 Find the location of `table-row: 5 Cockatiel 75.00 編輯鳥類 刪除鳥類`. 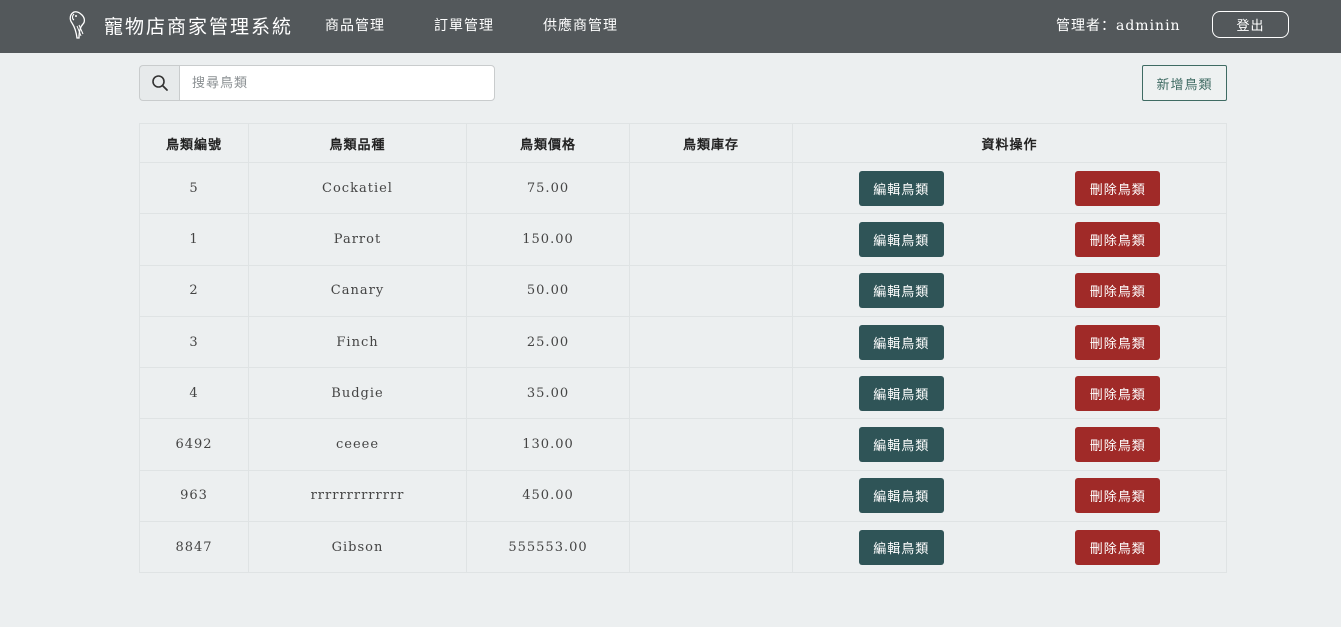

table-row: 5 Cockatiel 75.00 編輯鳥類 刪除鳥類 is located at coordinates (683, 188).